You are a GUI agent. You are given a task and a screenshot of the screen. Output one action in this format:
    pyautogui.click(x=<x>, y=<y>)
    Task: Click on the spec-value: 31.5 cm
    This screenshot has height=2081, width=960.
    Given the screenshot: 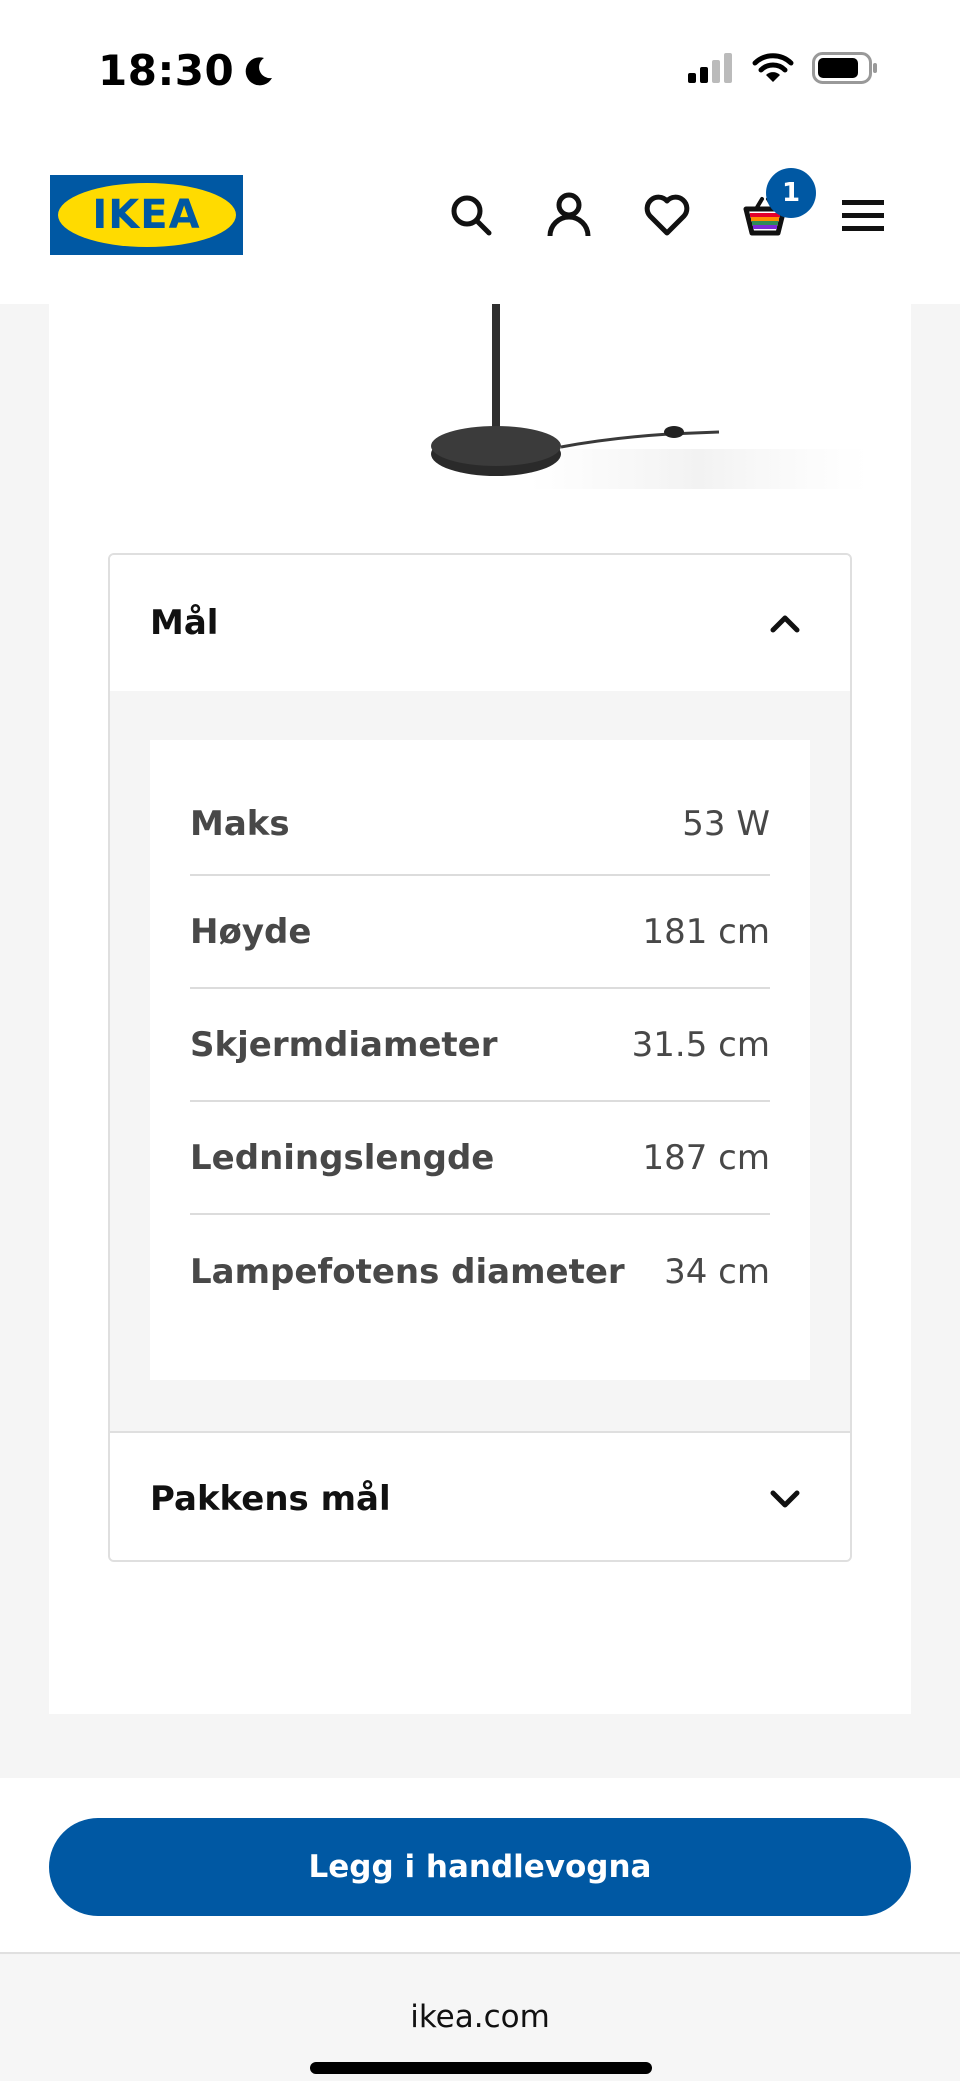 What is the action you would take?
    pyautogui.click(x=700, y=1044)
    